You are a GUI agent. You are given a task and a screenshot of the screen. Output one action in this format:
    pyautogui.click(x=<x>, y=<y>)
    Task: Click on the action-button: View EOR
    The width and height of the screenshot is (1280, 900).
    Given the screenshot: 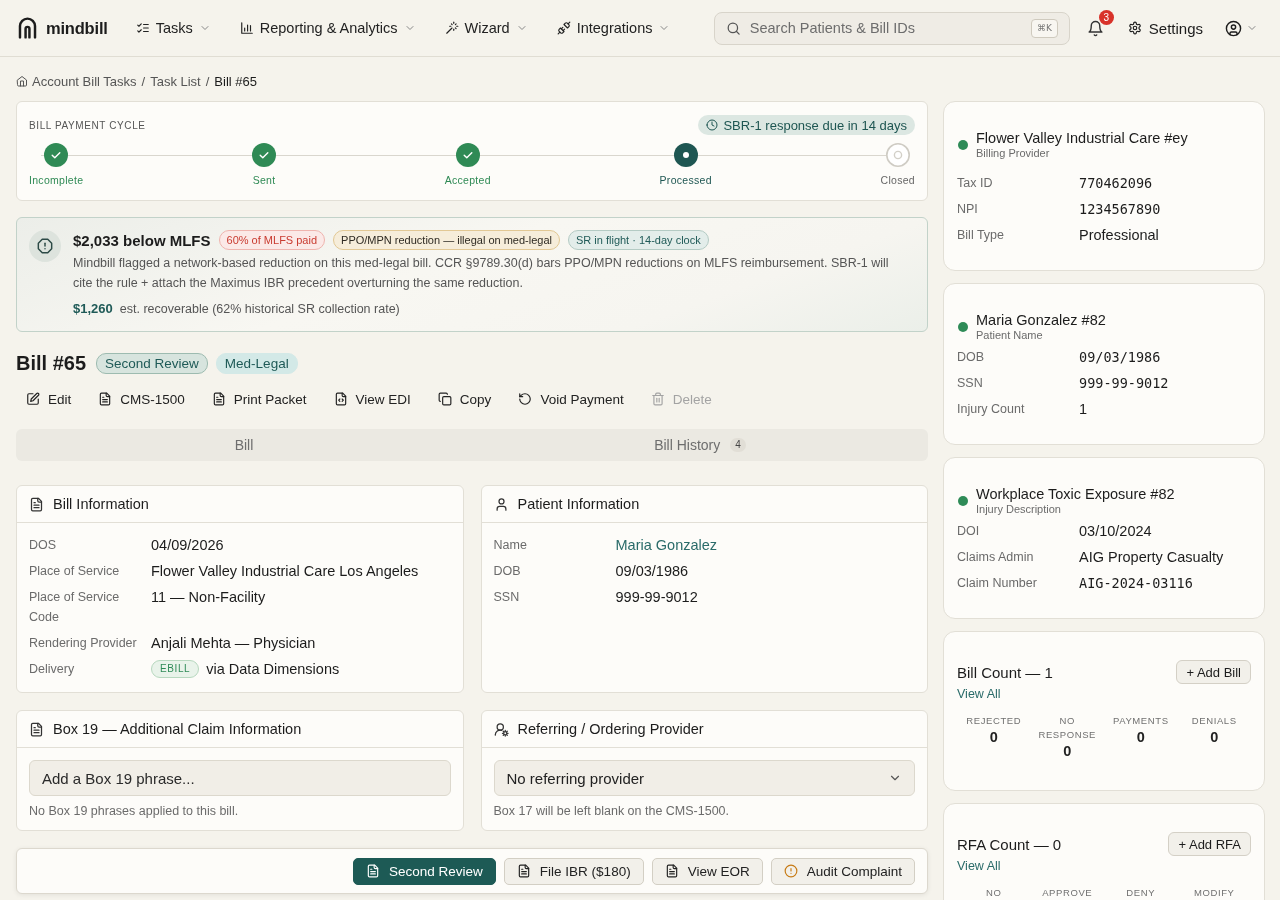 What is the action you would take?
    pyautogui.click(x=707, y=871)
    